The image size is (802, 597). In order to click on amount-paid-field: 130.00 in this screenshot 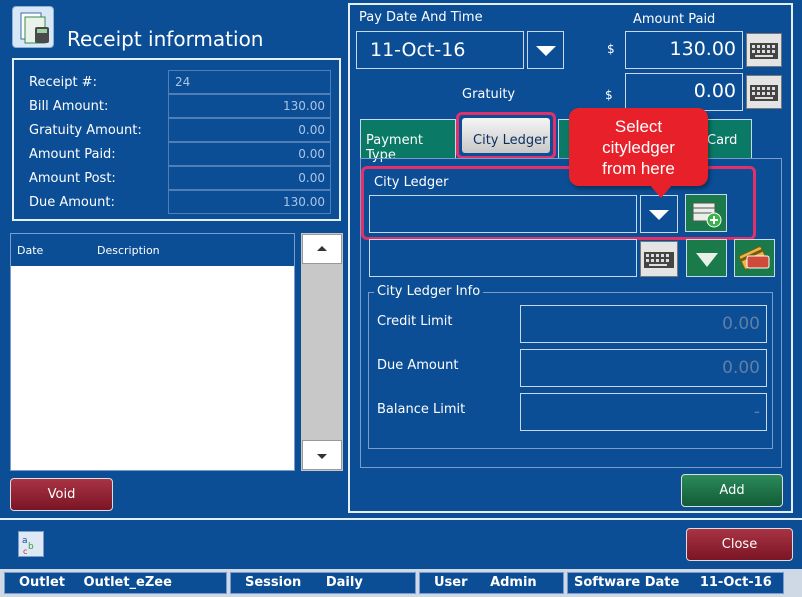, I will do `click(684, 50)`.